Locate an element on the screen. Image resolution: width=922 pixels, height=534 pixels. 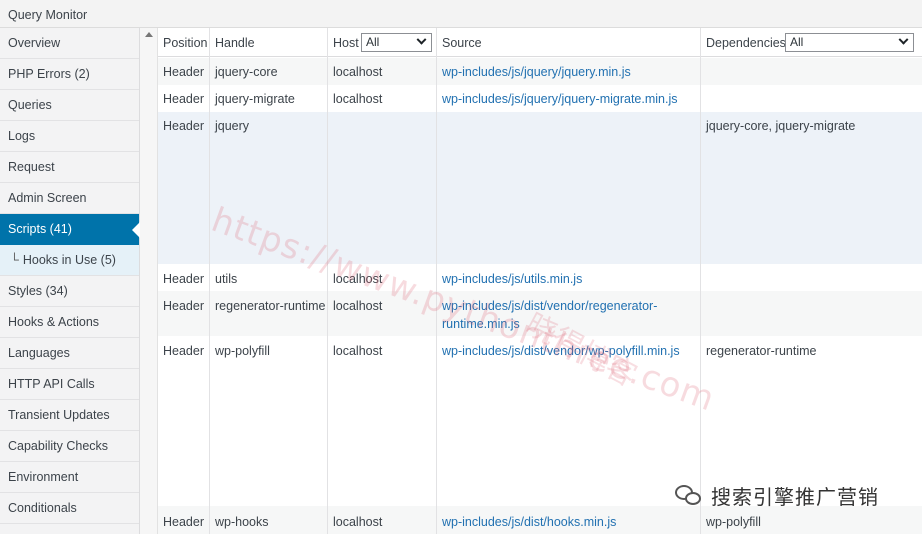
cell-handle: regenerator-runtime is located at coordinates (270, 306).